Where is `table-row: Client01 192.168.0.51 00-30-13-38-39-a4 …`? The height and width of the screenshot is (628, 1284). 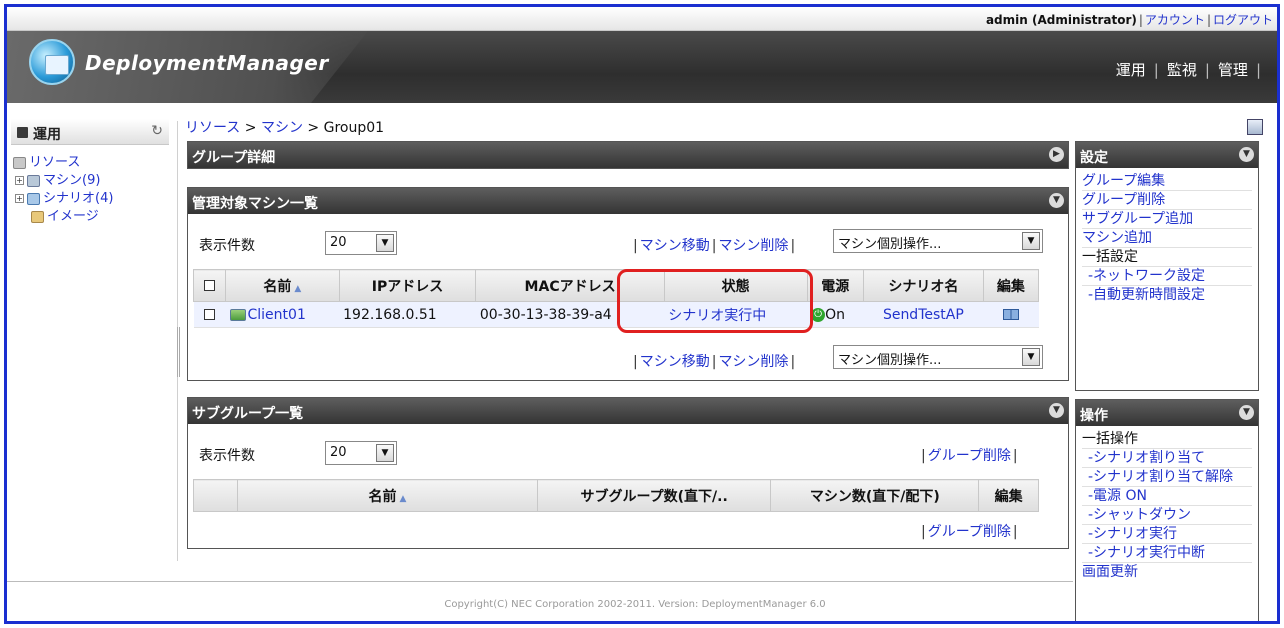 table-row: Client01 192.168.0.51 00-30-13-38-39-a4 … is located at coordinates (616, 314).